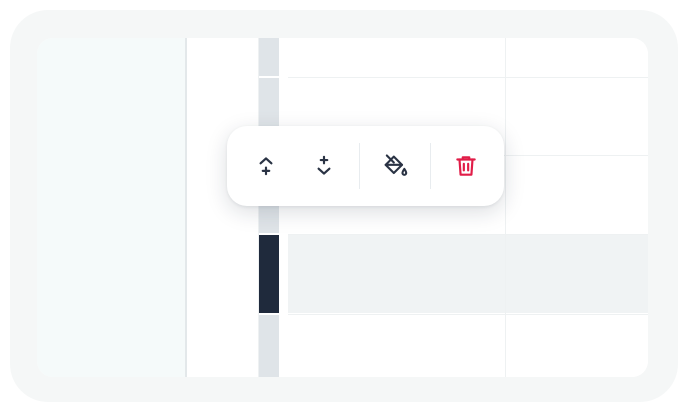 The width and height of the screenshot is (681, 402). I want to click on fill-color-button, so click(395, 166).